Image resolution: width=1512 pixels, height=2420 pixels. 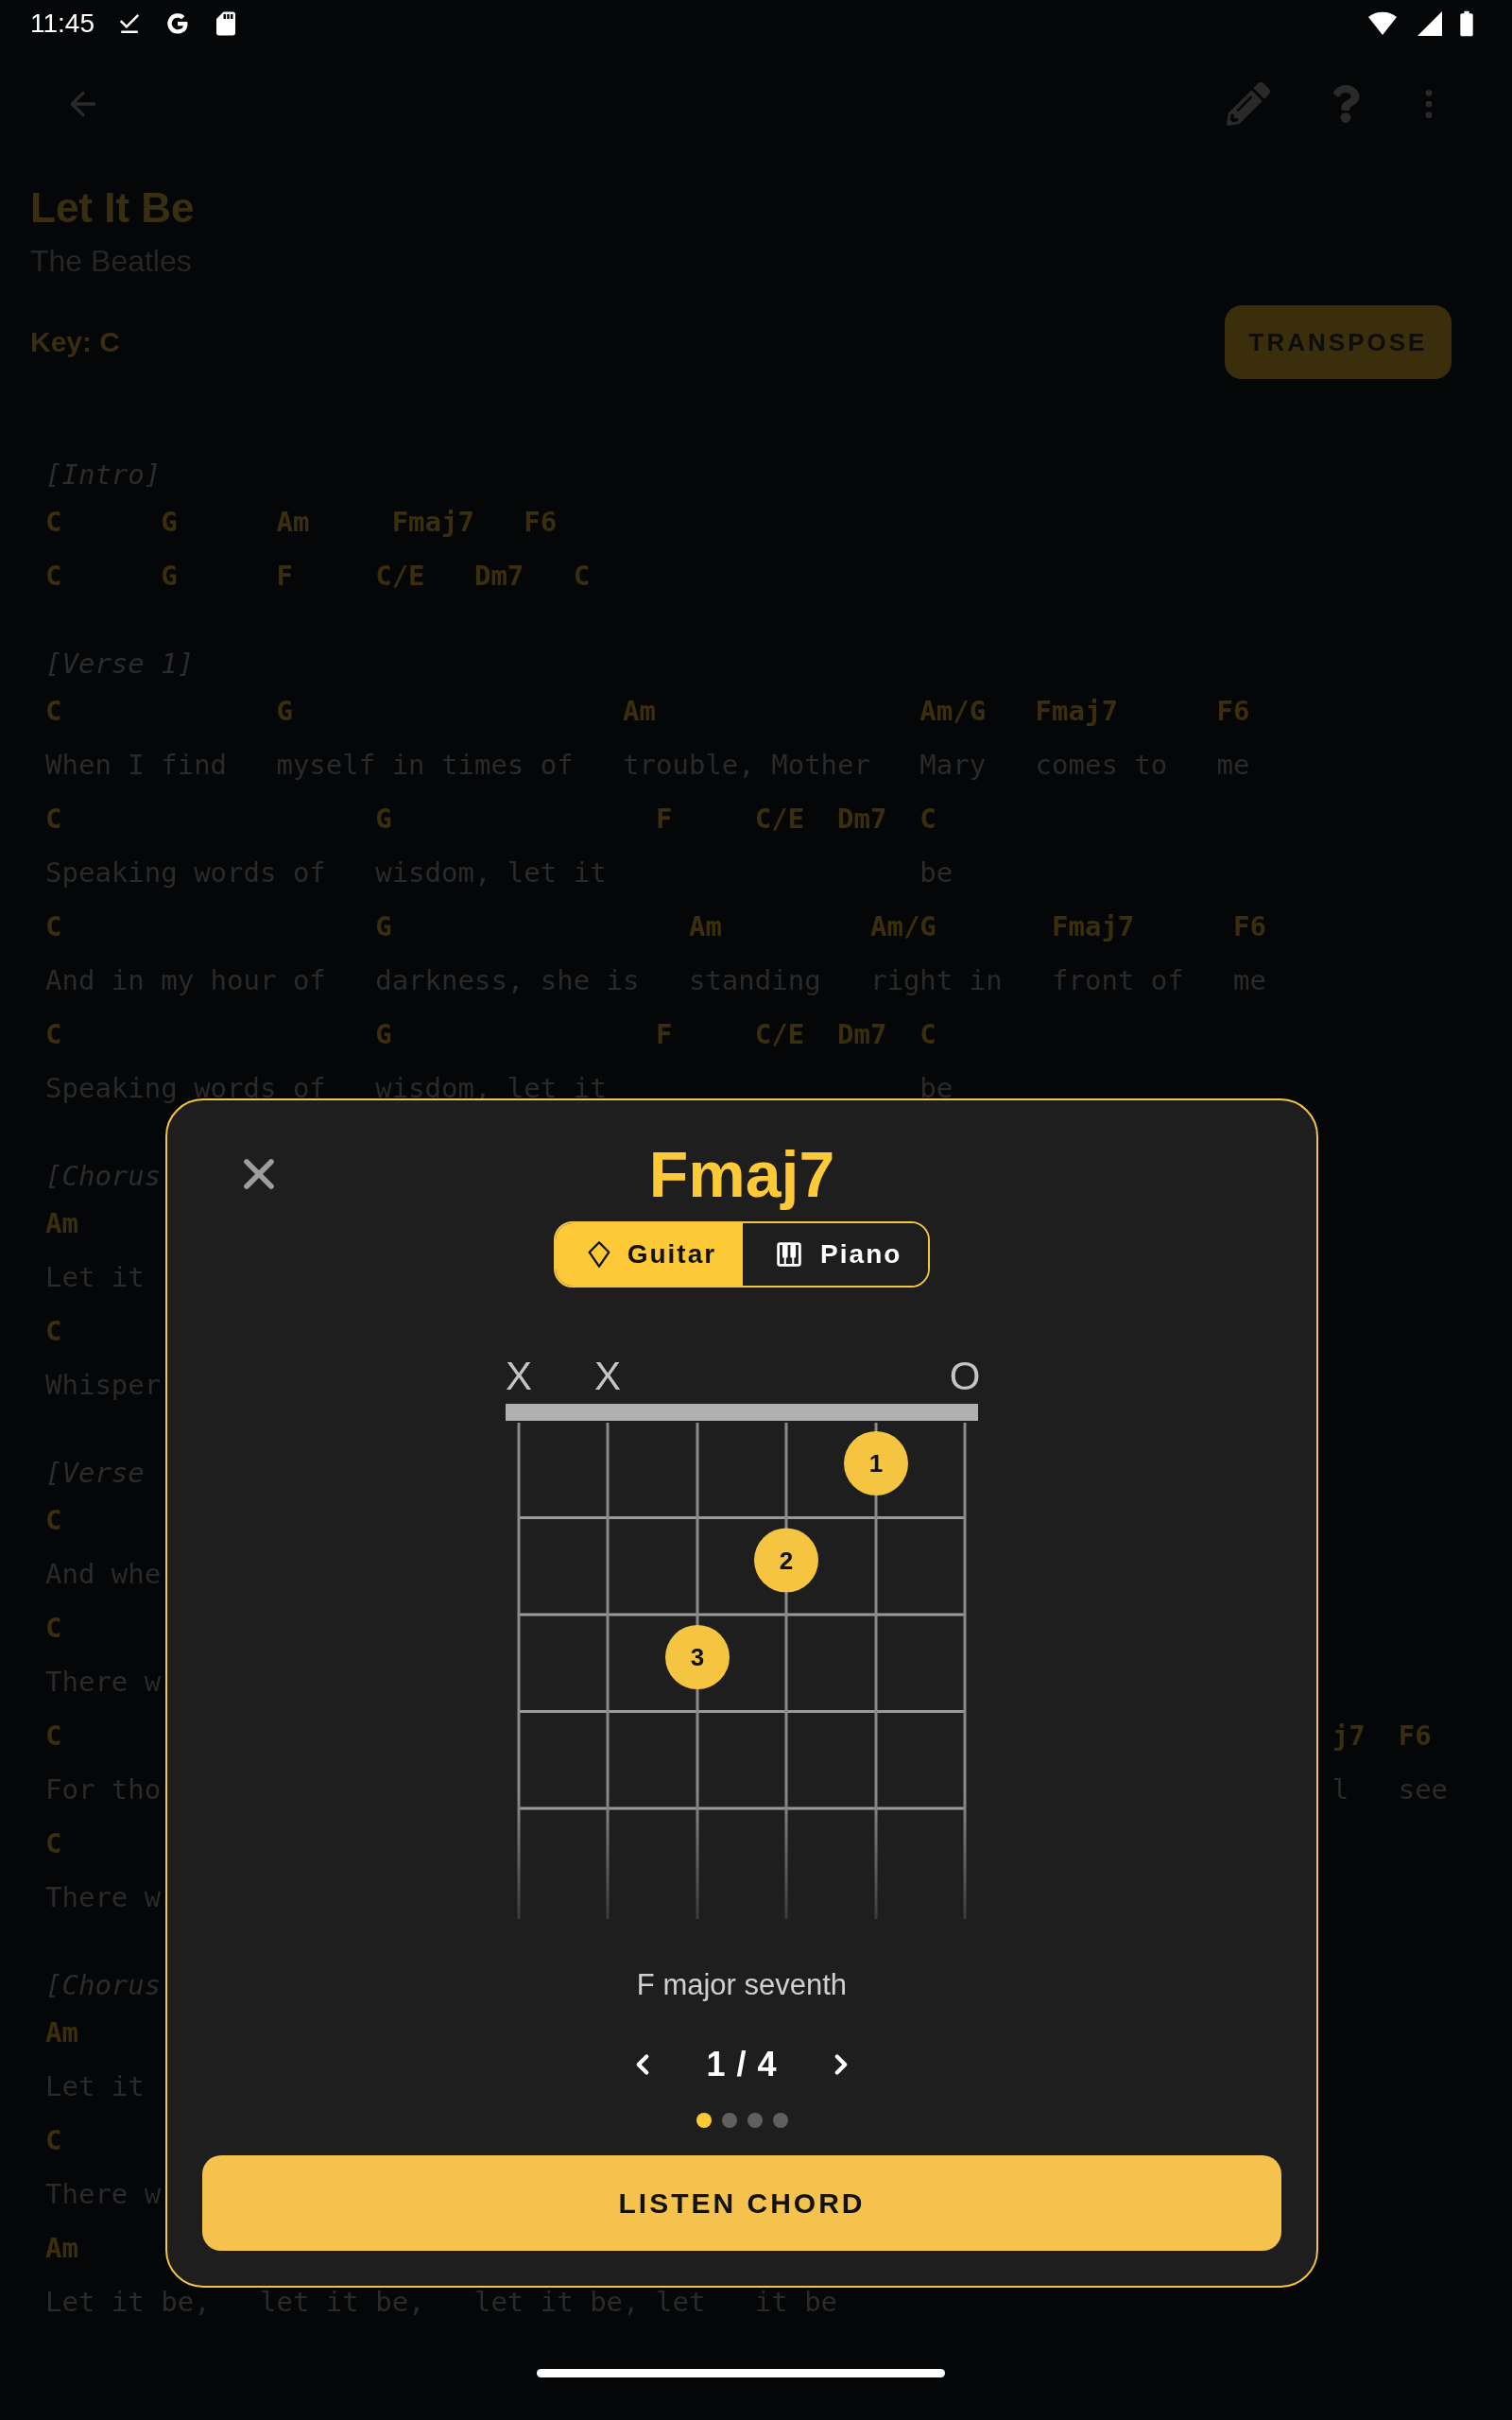 I want to click on chord-full-name: F major seventh, so click(x=742, y=1985).